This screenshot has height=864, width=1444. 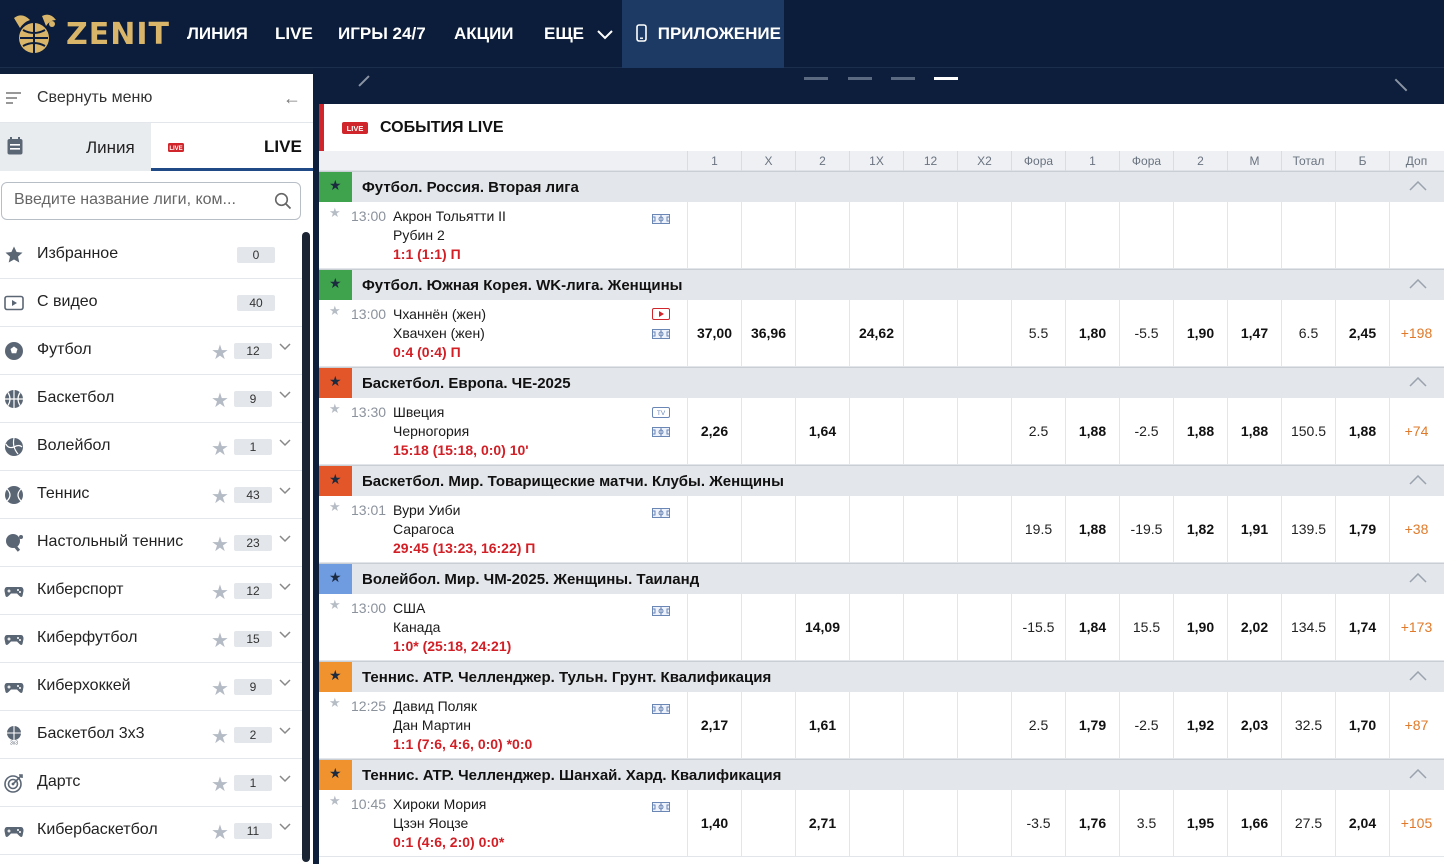 What do you see at coordinates (1200, 725) in the screenshot?
I see `odds-cell-col-2-odds: 1,92` at bounding box center [1200, 725].